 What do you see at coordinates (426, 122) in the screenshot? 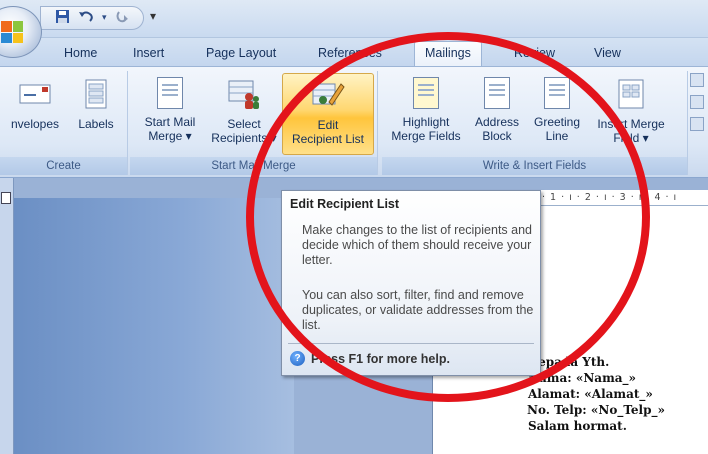
I see `highlight-line1: Highlight` at bounding box center [426, 122].